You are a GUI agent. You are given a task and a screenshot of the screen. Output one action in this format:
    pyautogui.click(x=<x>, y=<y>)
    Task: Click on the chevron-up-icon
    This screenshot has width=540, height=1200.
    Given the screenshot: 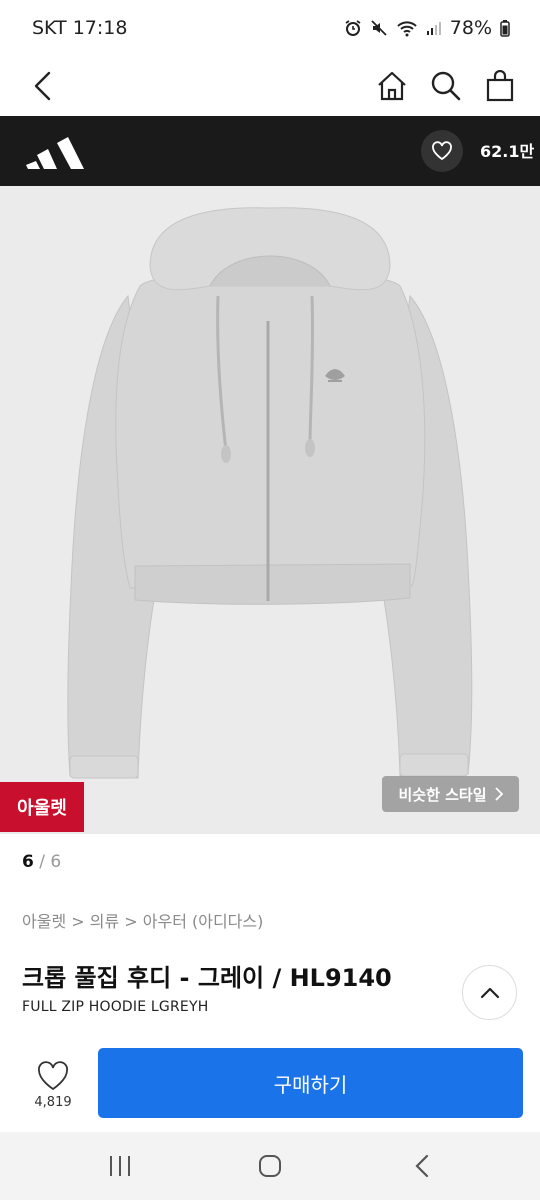 What is the action you would take?
    pyautogui.click(x=489, y=992)
    